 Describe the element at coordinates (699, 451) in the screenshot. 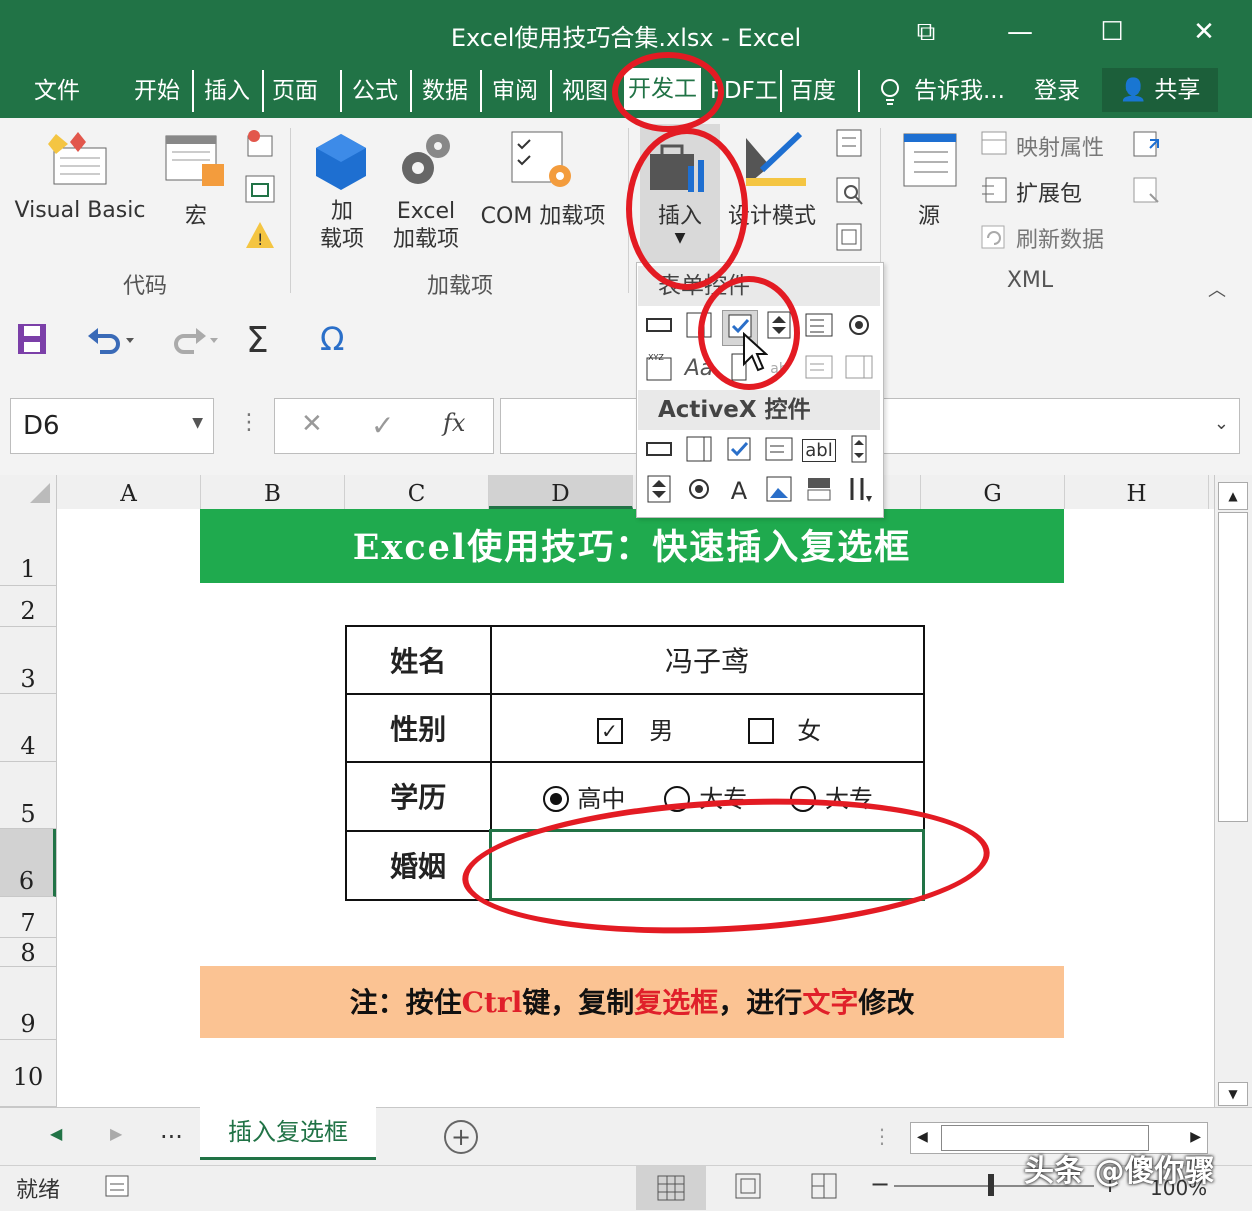

I see `activex-combobox-control` at that location.